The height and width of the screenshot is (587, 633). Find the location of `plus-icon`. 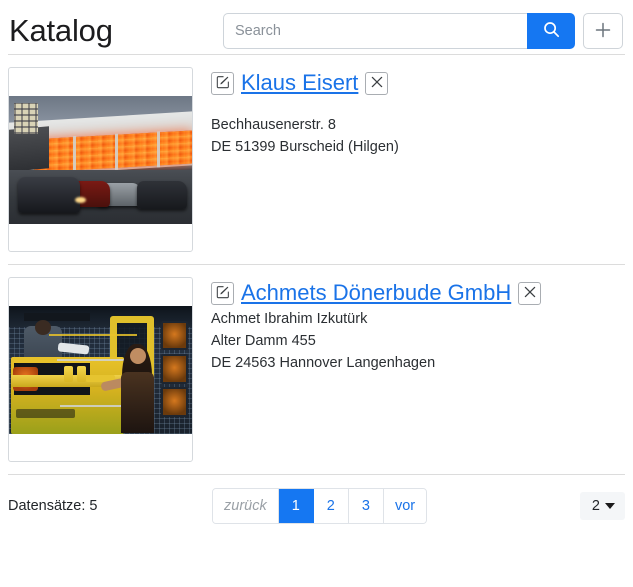

plus-icon is located at coordinates (603, 31).